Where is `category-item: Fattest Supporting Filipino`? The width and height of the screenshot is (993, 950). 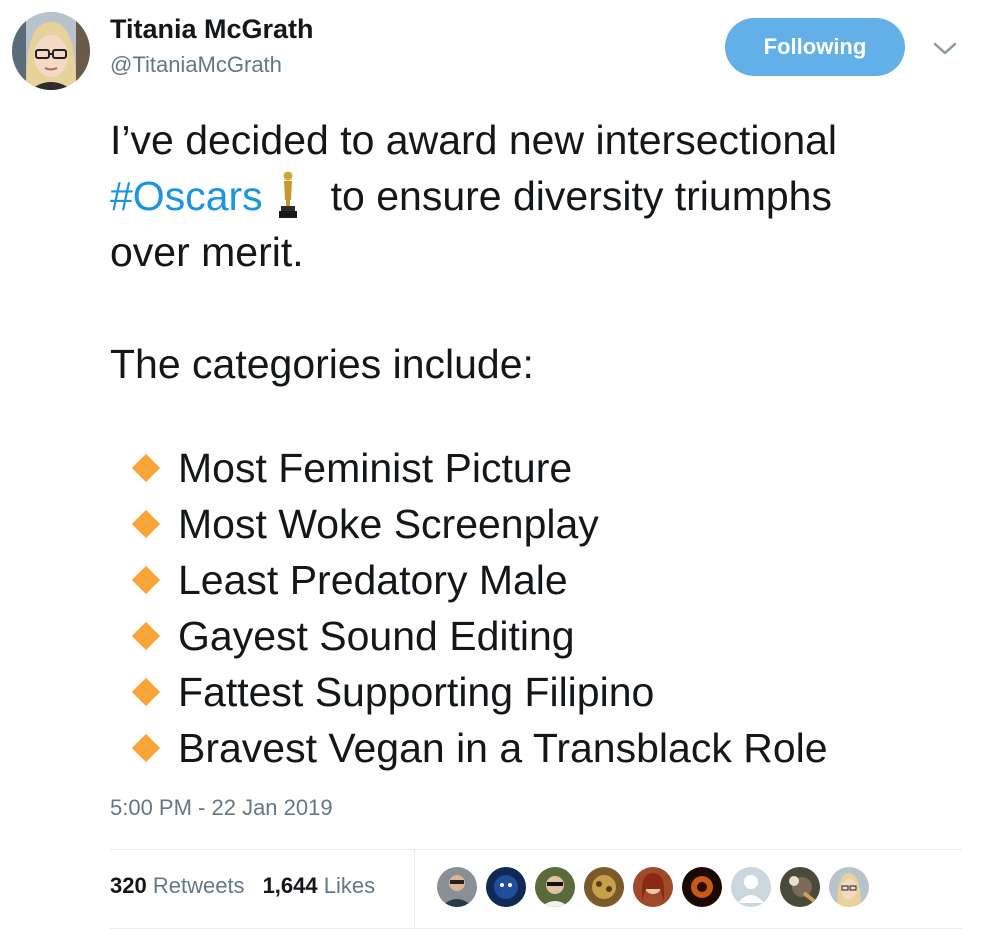
category-item: Fattest Supporting Filipino is located at coordinates (478, 692).